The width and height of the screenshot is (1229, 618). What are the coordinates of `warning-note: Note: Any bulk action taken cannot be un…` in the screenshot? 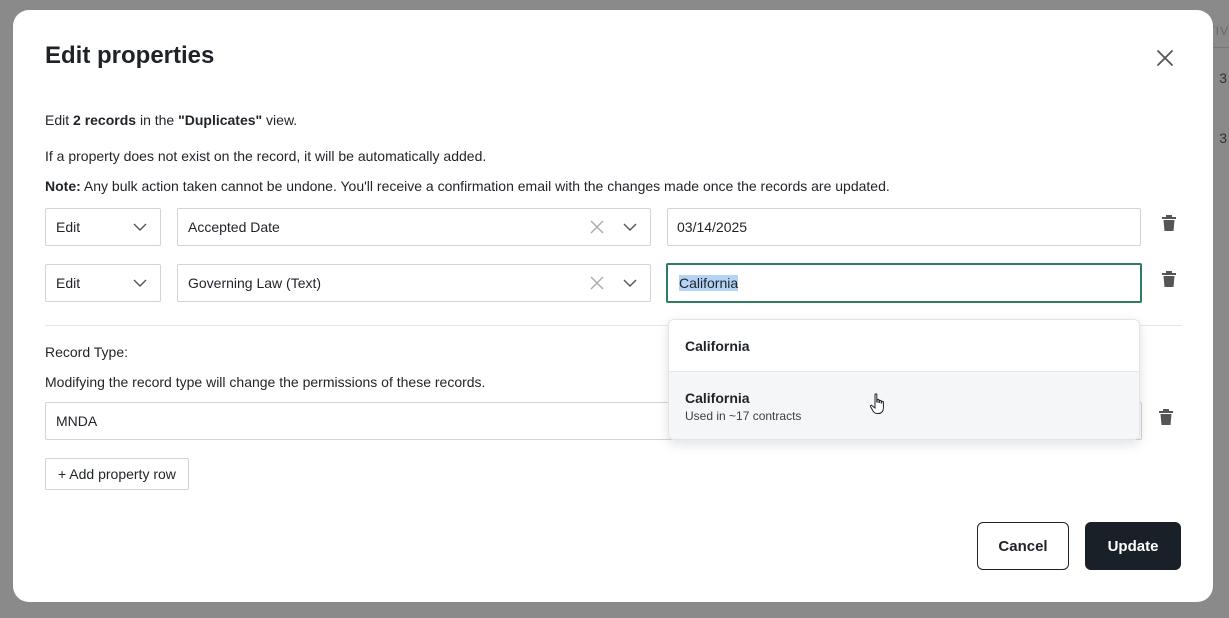 It's located at (467, 186).